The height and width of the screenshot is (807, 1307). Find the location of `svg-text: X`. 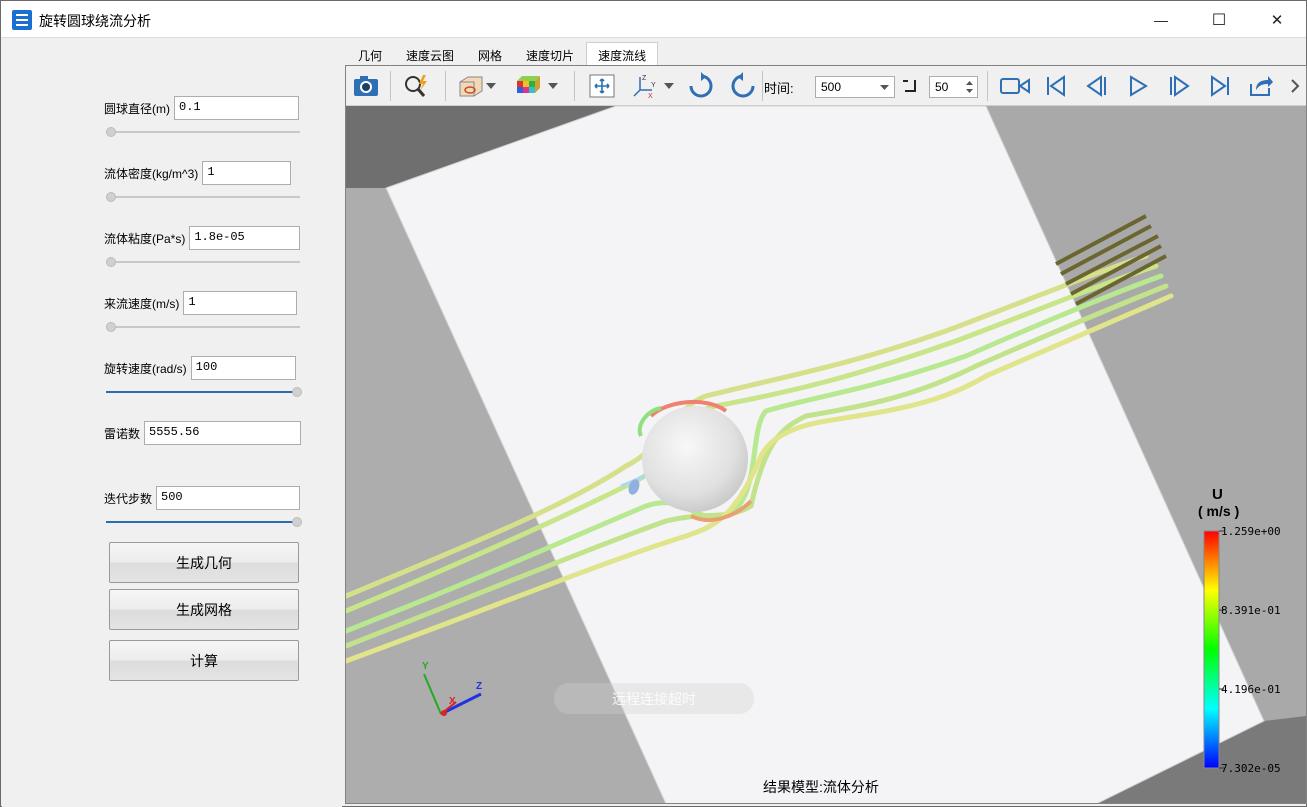

svg-text: X is located at coordinates (650, 96).